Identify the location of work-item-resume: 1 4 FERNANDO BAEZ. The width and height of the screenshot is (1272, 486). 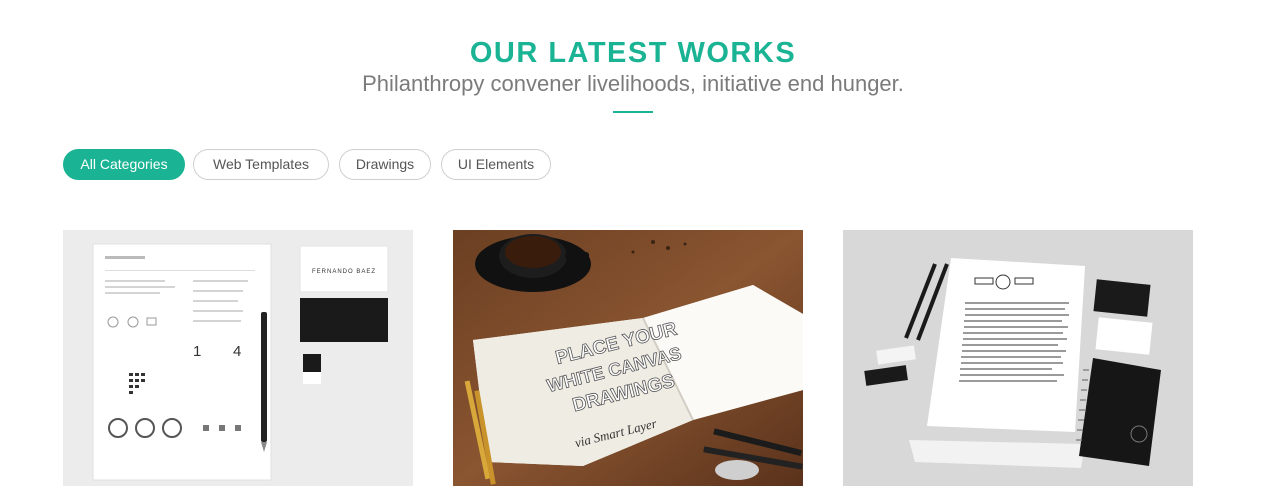
(238, 358).